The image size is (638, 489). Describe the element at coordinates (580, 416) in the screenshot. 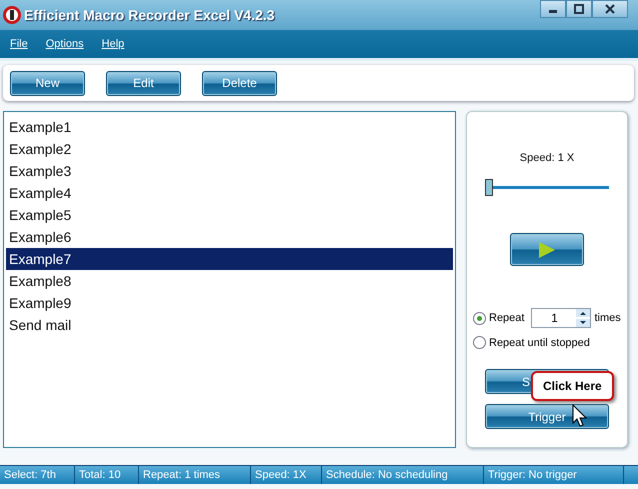

I see `mouse-cursor-icon` at that location.